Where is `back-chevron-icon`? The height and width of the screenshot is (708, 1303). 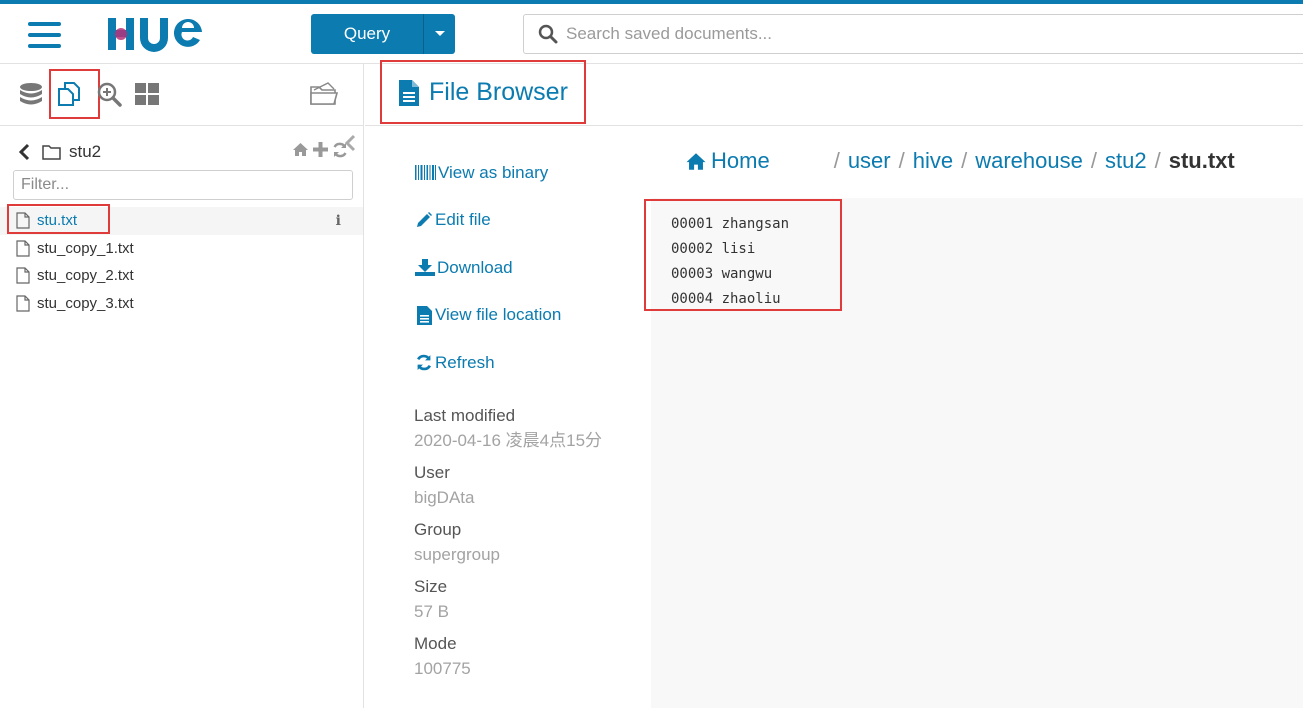
back-chevron-icon is located at coordinates (24, 152).